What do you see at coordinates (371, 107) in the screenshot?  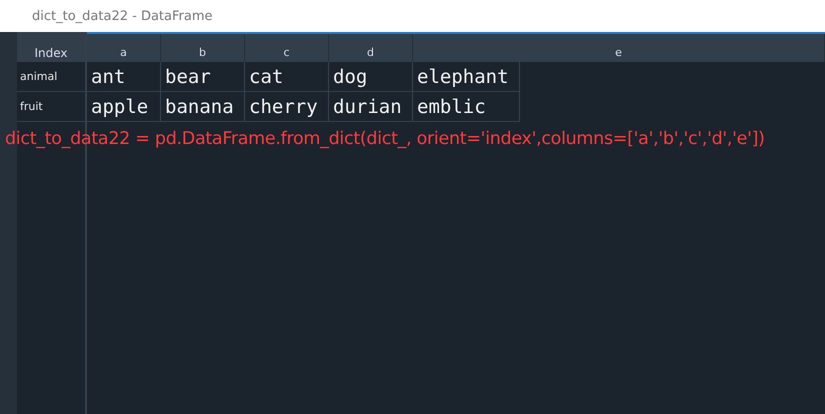 I see `table-cell: durian` at bounding box center [371, 107].